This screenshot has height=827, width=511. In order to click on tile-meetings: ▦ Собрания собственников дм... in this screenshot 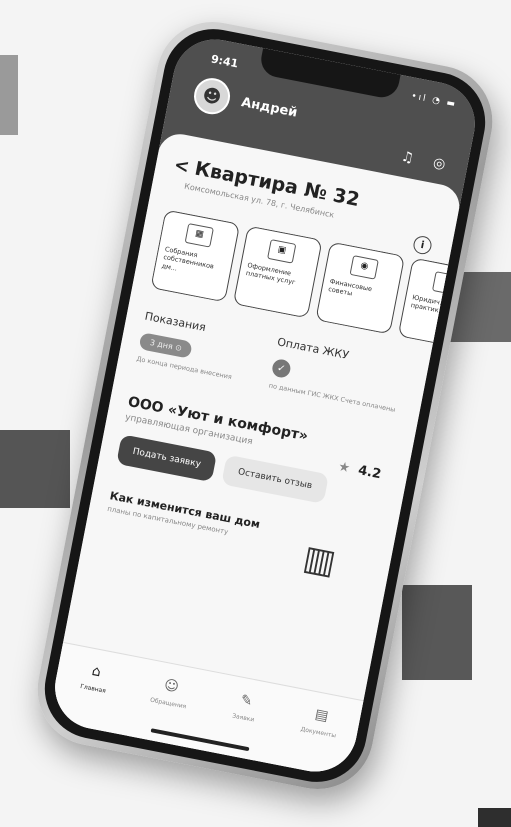, I will do `click(195, 256)`.